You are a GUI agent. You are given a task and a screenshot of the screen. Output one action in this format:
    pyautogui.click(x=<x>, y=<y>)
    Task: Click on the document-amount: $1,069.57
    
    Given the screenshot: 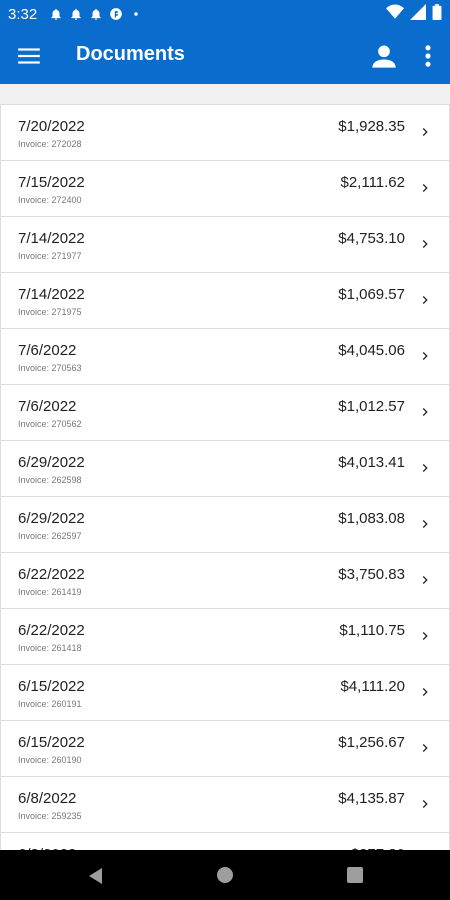 What is the action you would take?
    pyautogui.click(x=371, y=294)
    